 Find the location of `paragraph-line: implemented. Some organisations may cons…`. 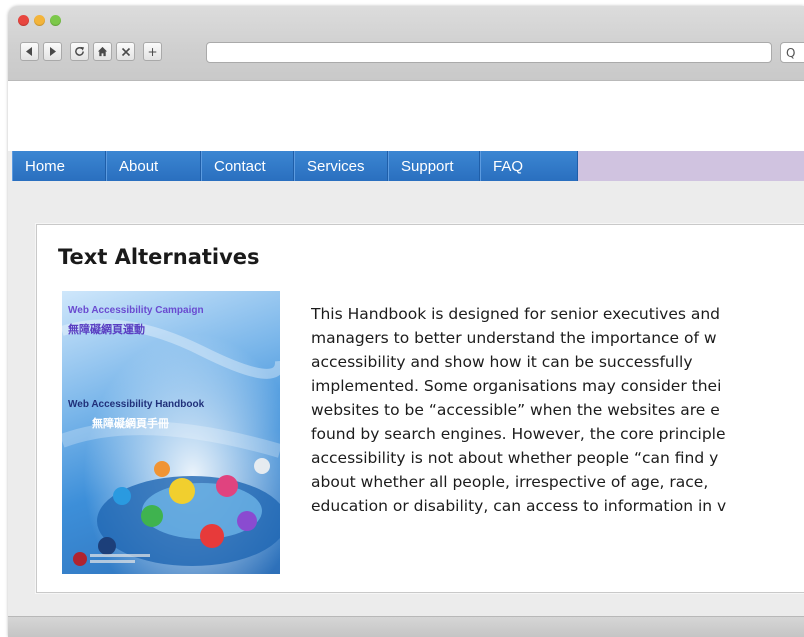

paragraph-line: implemented. Some organisations may cons… is located at coordinates (516, 386).